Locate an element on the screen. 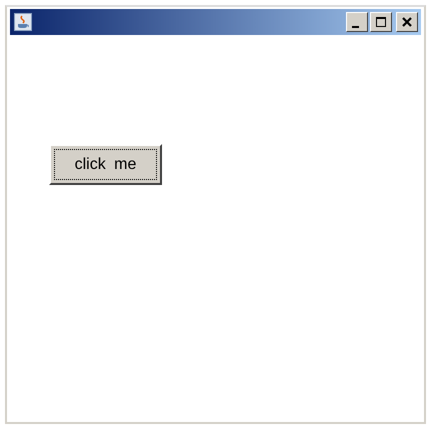  maximize-button is located at coordinates (381, 22).